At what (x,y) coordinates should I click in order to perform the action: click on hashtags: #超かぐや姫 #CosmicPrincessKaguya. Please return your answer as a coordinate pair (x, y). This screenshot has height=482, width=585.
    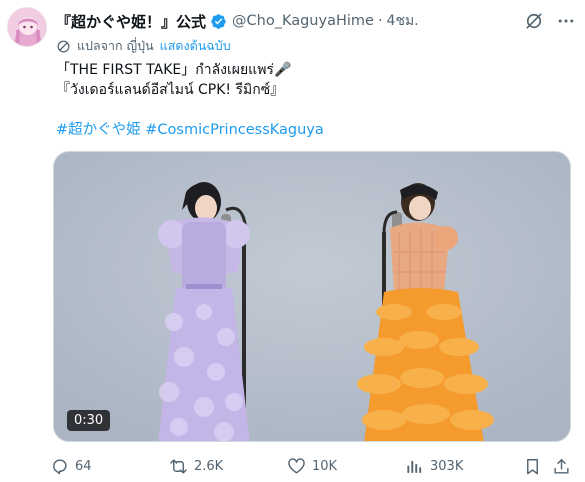
    Looking at the image, I should click on (190, 130).